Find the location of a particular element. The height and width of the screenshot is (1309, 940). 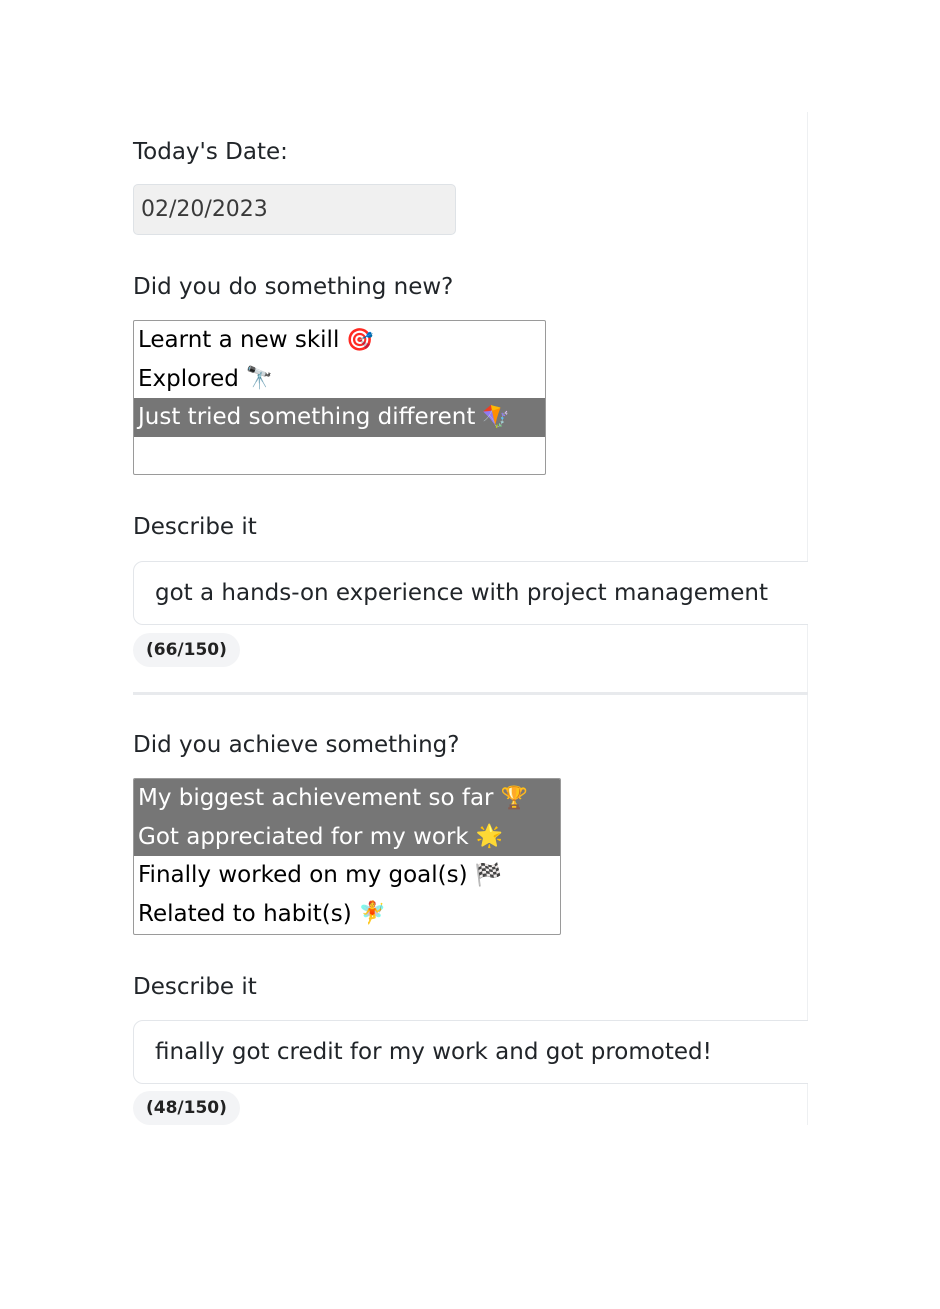

list-option-tried-different: Just tried something different 🪁 is located at coordinates (339, 417).